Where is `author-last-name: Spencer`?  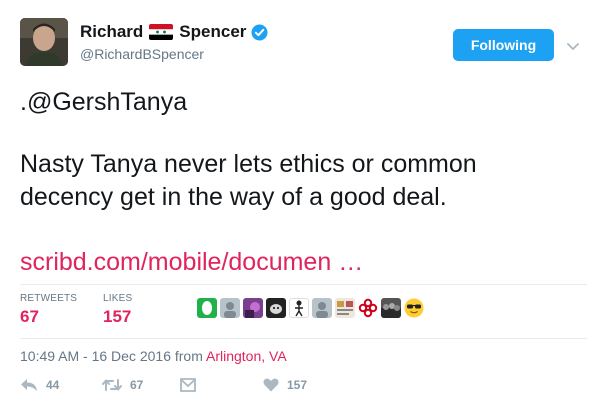
author-last-name: Spencer is located at coordinates (212, 32).